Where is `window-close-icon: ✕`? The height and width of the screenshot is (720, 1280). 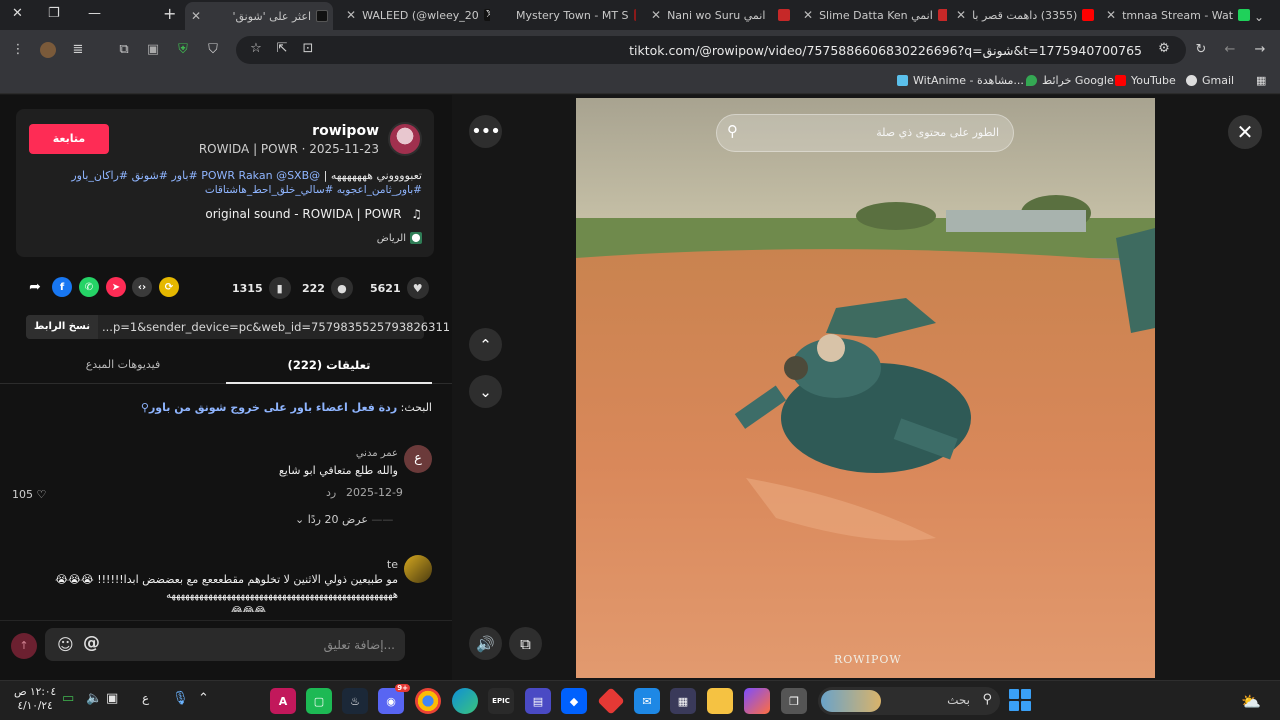 window-close-icon: ✕ is located at coordinates (17, 13).